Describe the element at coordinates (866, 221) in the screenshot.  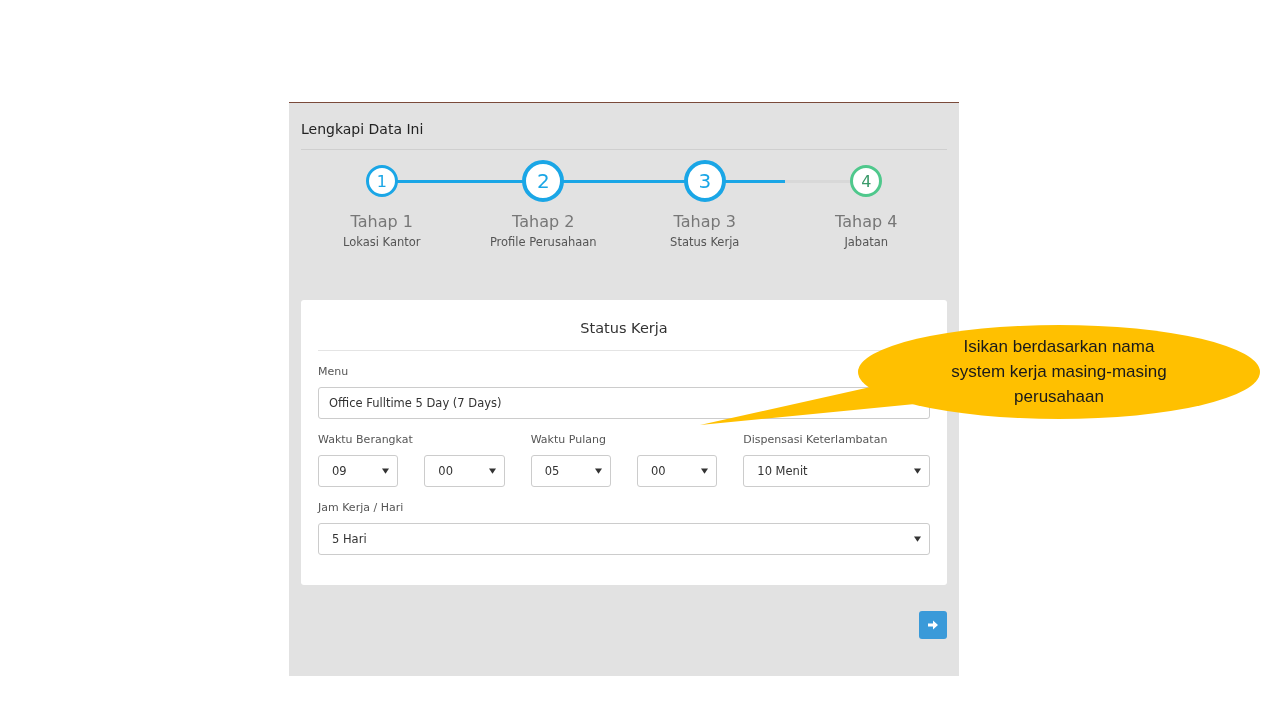
I see `step-title: Tahap 4` at that location.